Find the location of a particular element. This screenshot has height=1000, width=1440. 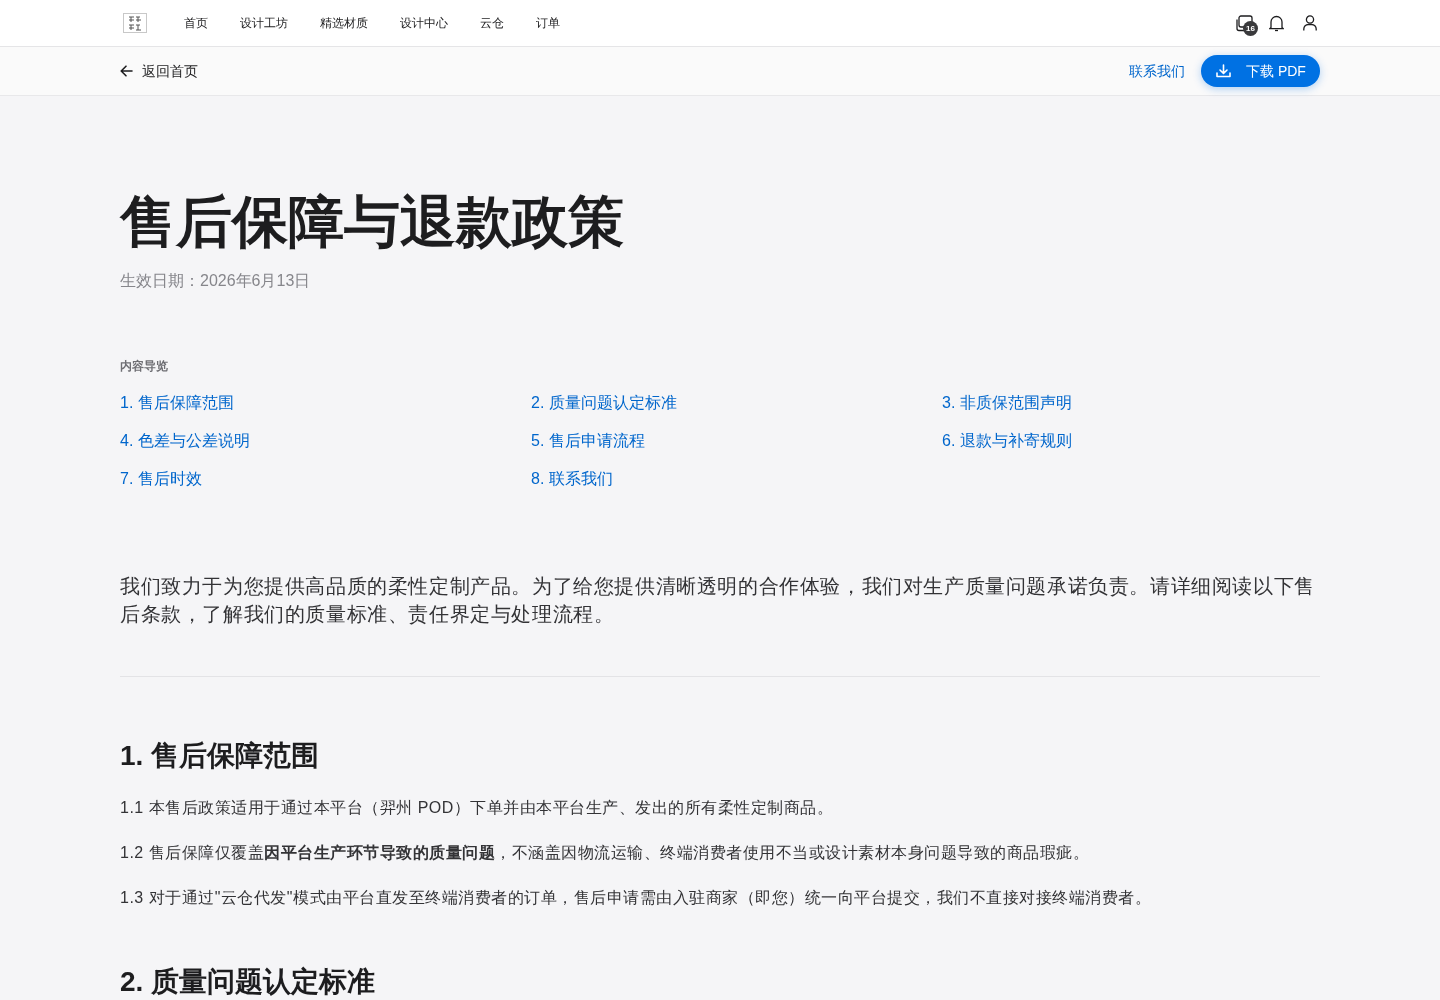

count-badge: 16 is located at coordinates (1250, 28).